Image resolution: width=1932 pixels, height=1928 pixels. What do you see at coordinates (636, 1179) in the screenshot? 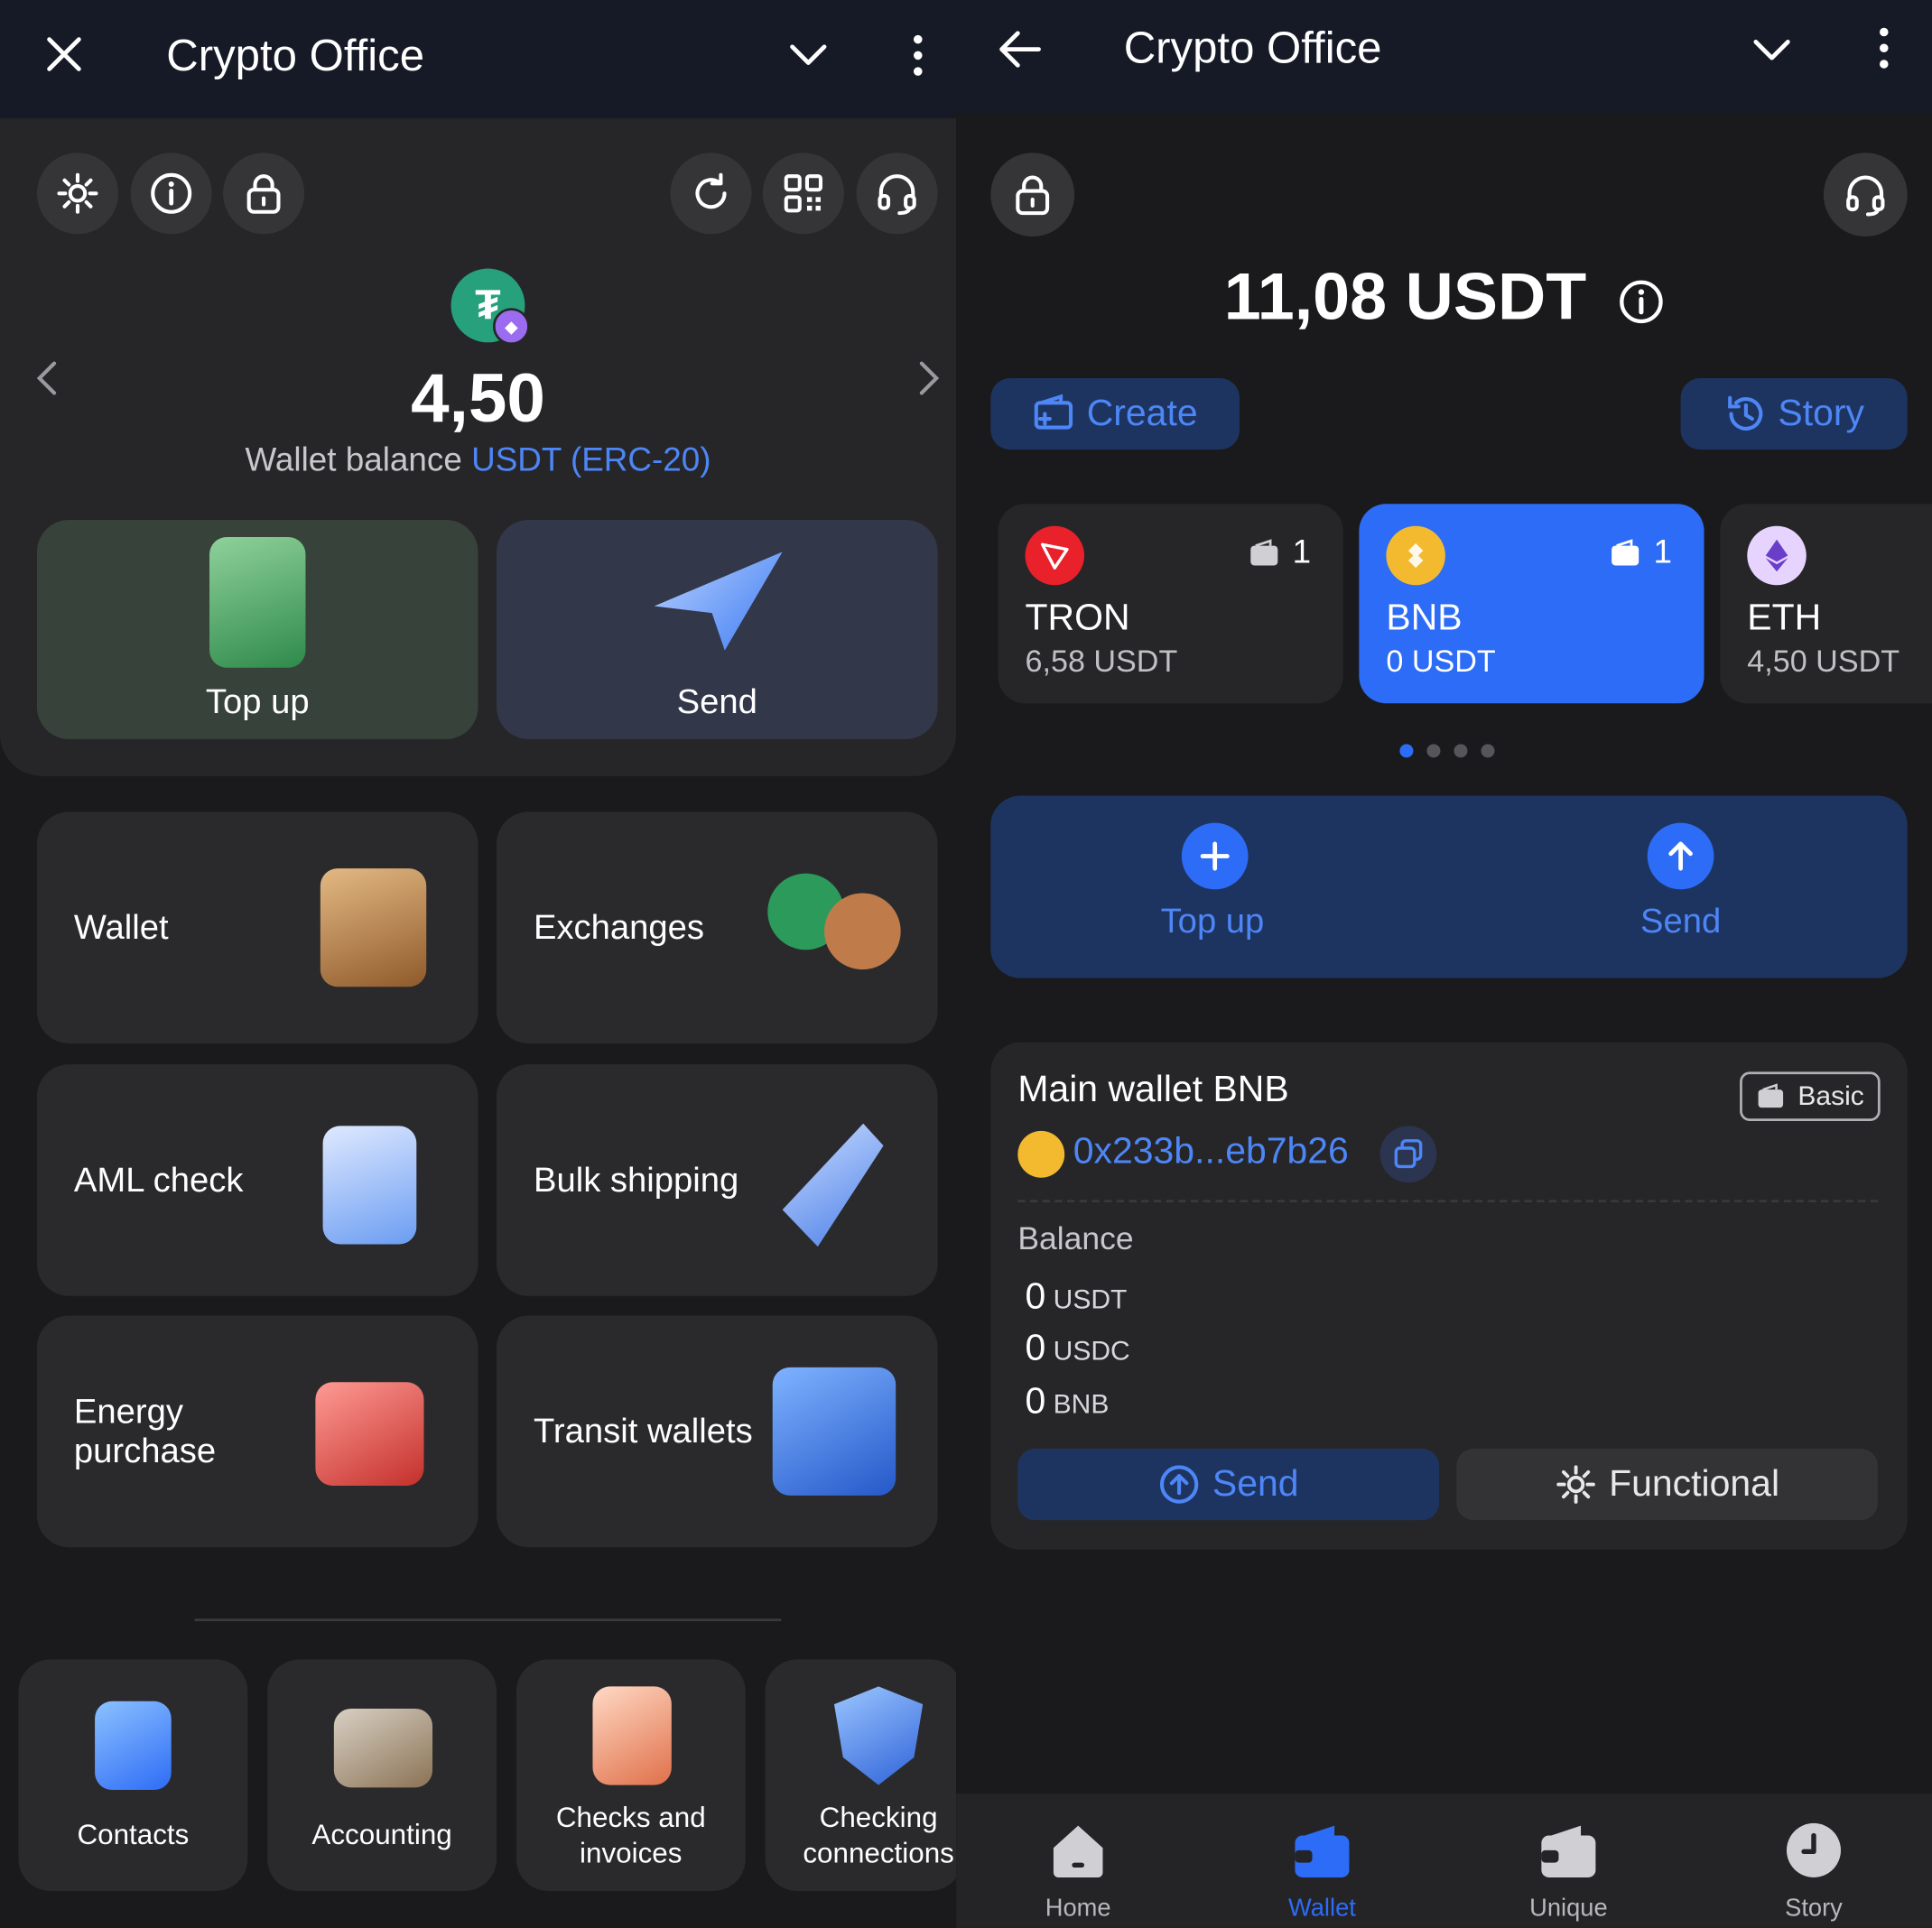
I see `bulk-shipping-tile-label: Bulk shipping` at bounding box center [636, 1179].